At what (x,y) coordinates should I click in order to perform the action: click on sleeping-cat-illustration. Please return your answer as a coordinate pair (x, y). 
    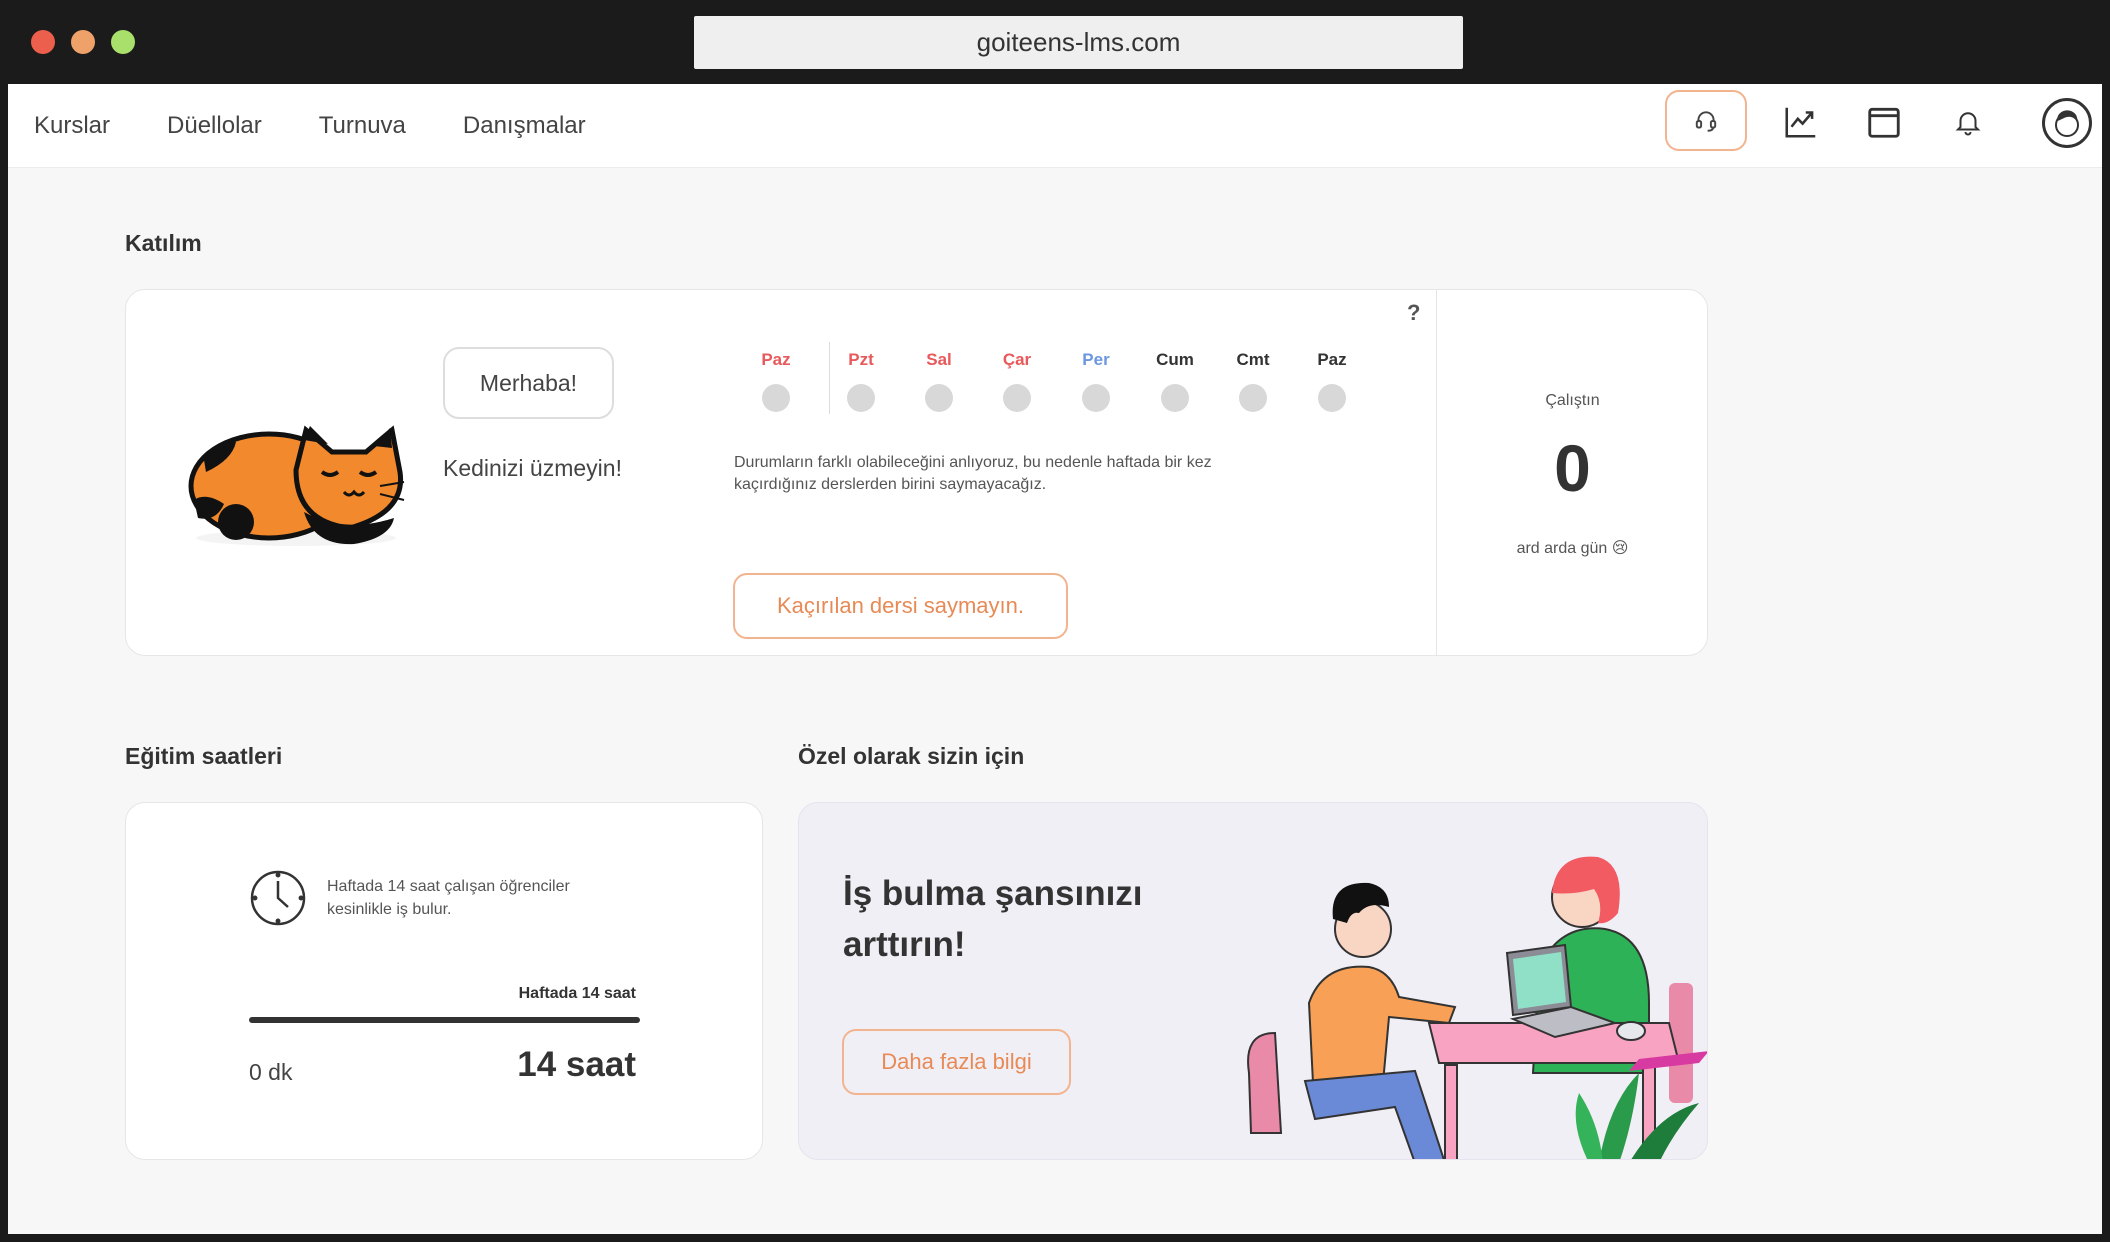
    Looking at the image, I should click on (296, 485).